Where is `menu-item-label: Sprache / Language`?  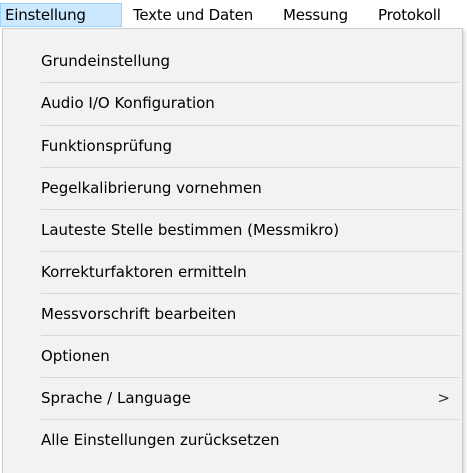
menu-item-label: Sprache / Language is located at coordinates (116, 398).